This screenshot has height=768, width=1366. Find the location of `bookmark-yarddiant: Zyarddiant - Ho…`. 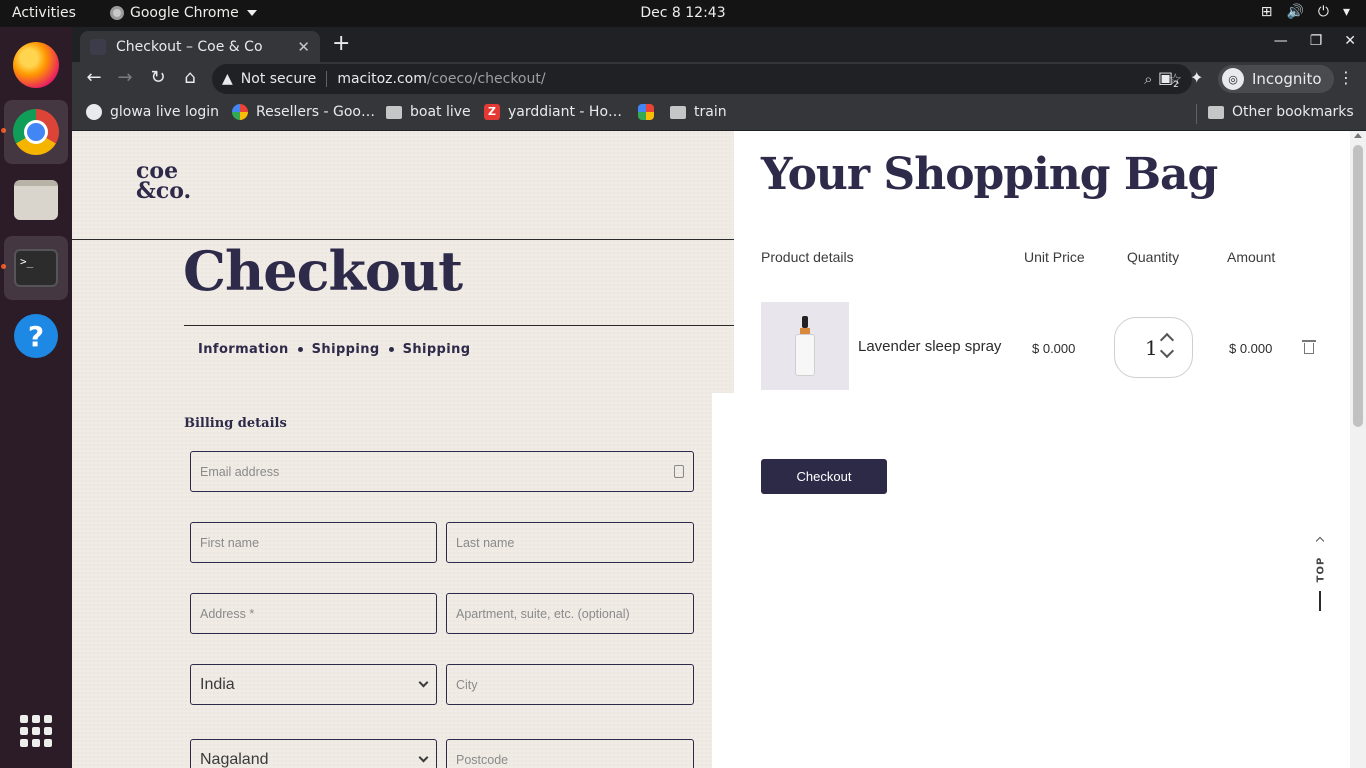

bookmark-yarddiant: Zyarddiant - Ho… is located at coordinates (553, 112).